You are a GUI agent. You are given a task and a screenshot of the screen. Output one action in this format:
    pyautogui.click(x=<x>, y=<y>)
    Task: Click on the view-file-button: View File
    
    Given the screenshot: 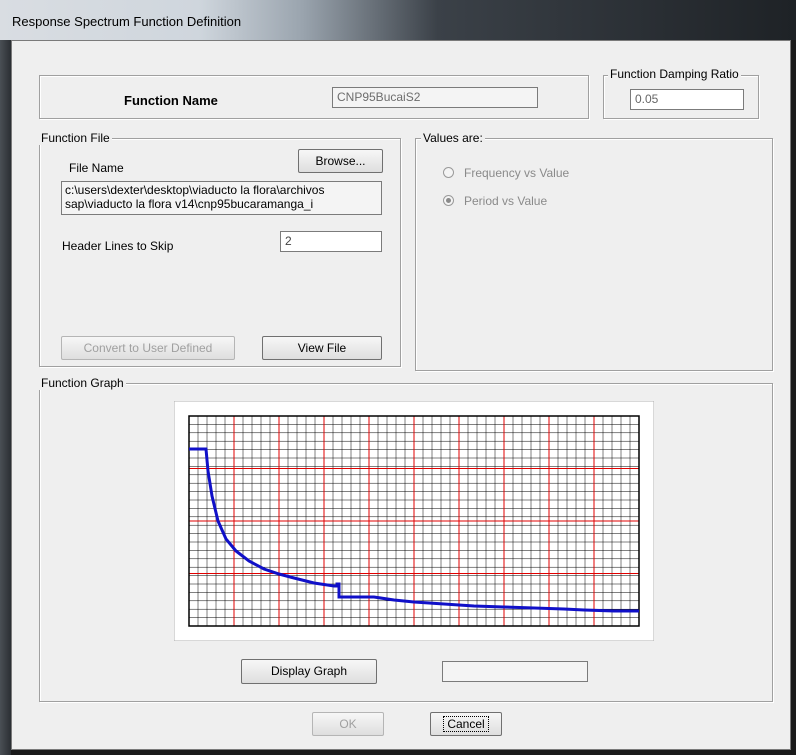 What is the action you would take?
    pyautogui.click(x=322, y=348)
    